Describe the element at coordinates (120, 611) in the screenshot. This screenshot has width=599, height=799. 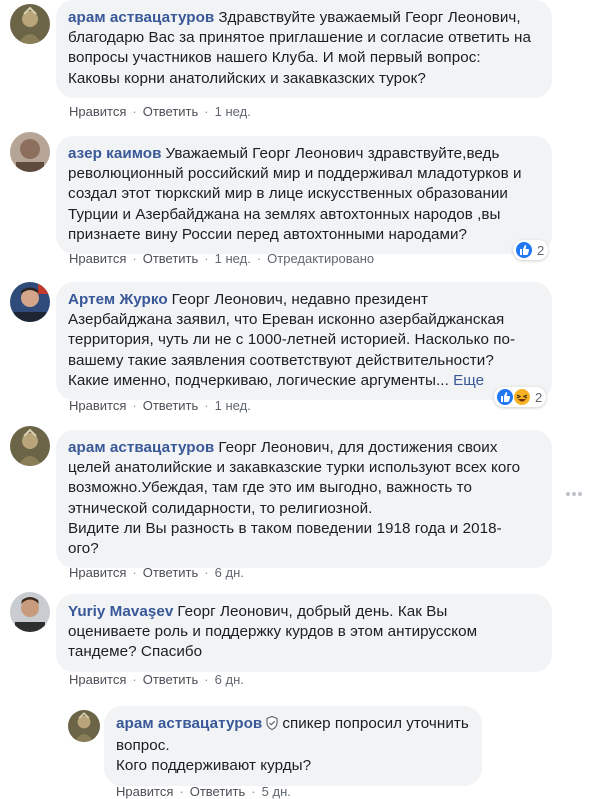
I see `comment-author: Yuriy Mavaşev` at that location.